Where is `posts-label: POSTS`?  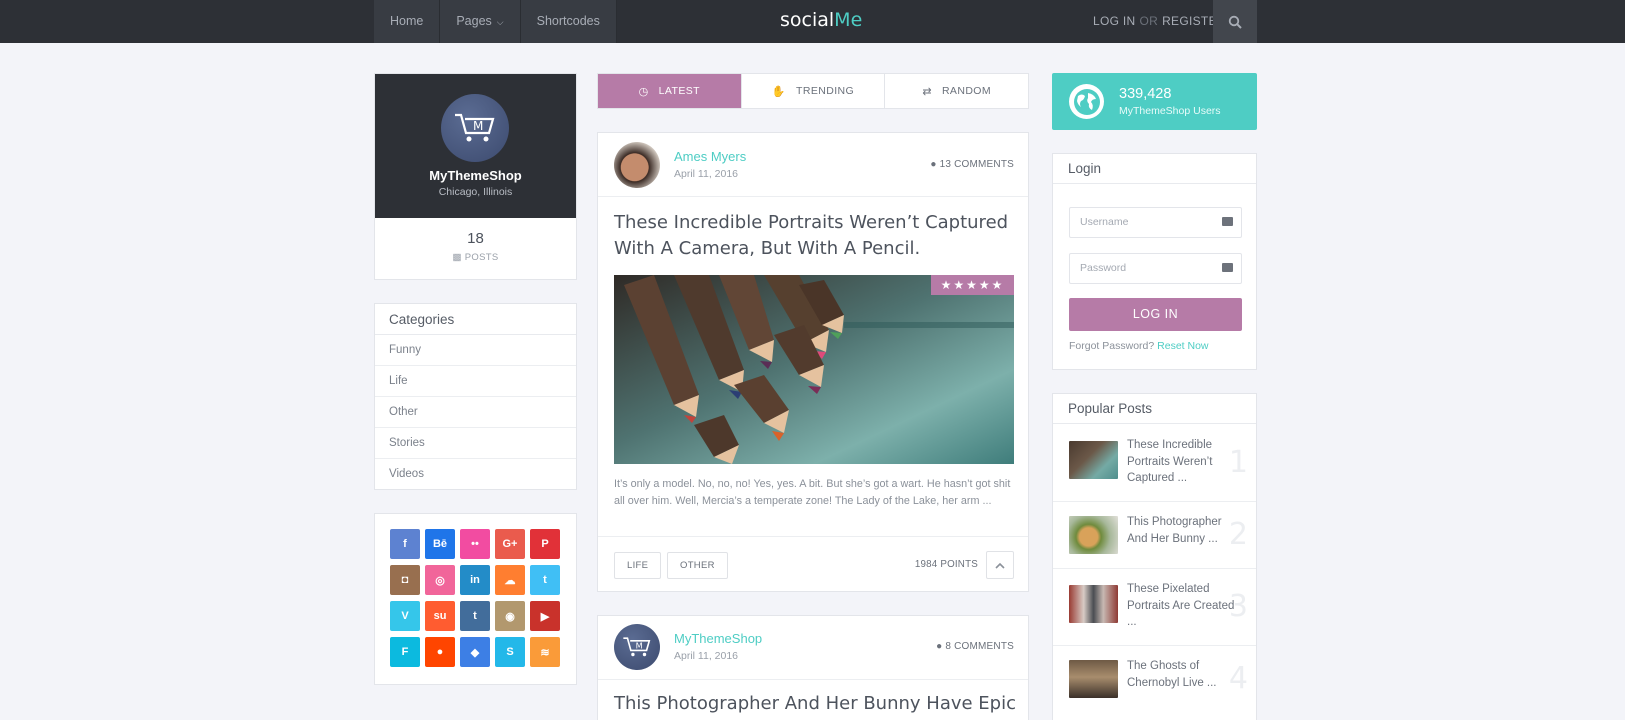
posts-label: POSTS is located at coordinates (481, 257).